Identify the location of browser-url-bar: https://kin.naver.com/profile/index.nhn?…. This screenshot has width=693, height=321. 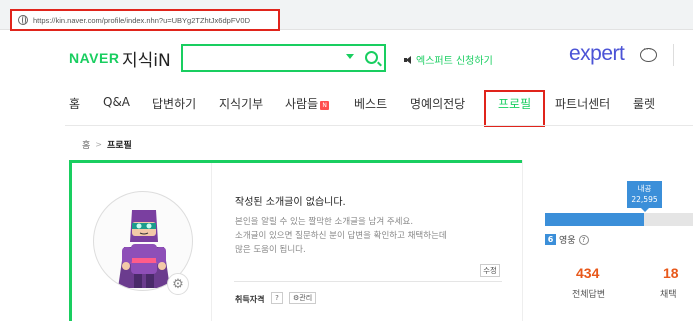
(346, 15).